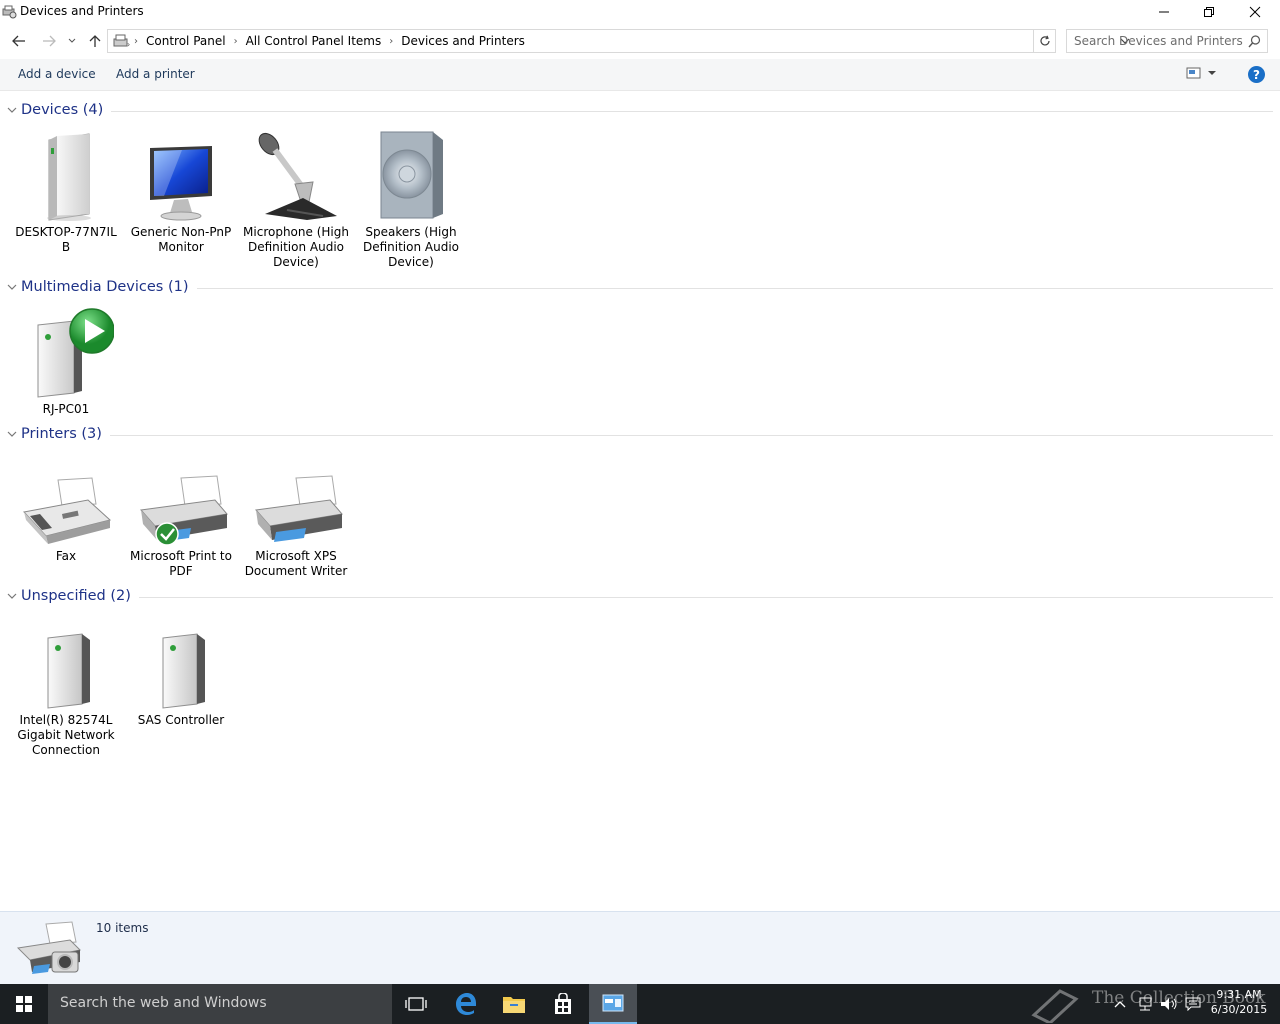  Describe the element at coordinates (181, 720) in the screenshot. I see `device-label: SAS Controller` at that location.